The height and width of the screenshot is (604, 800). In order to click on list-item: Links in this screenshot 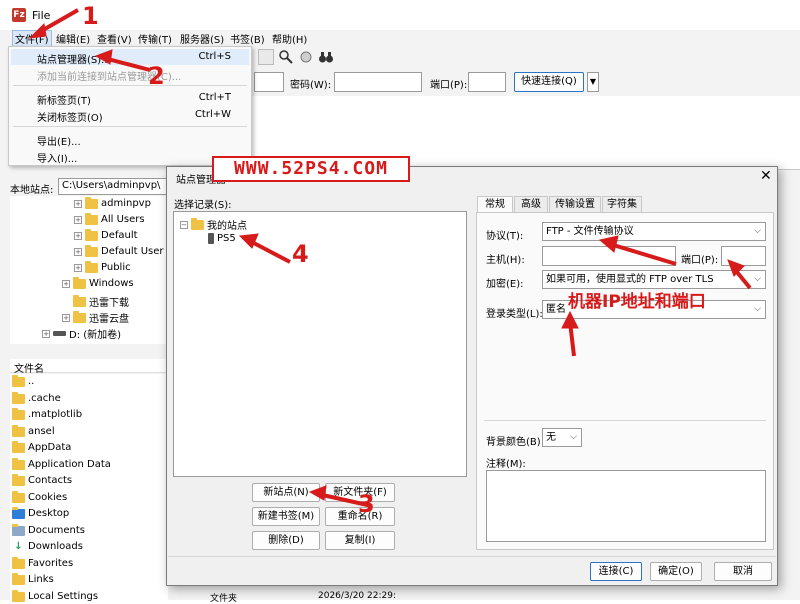, I will do `click(33, 578)`.